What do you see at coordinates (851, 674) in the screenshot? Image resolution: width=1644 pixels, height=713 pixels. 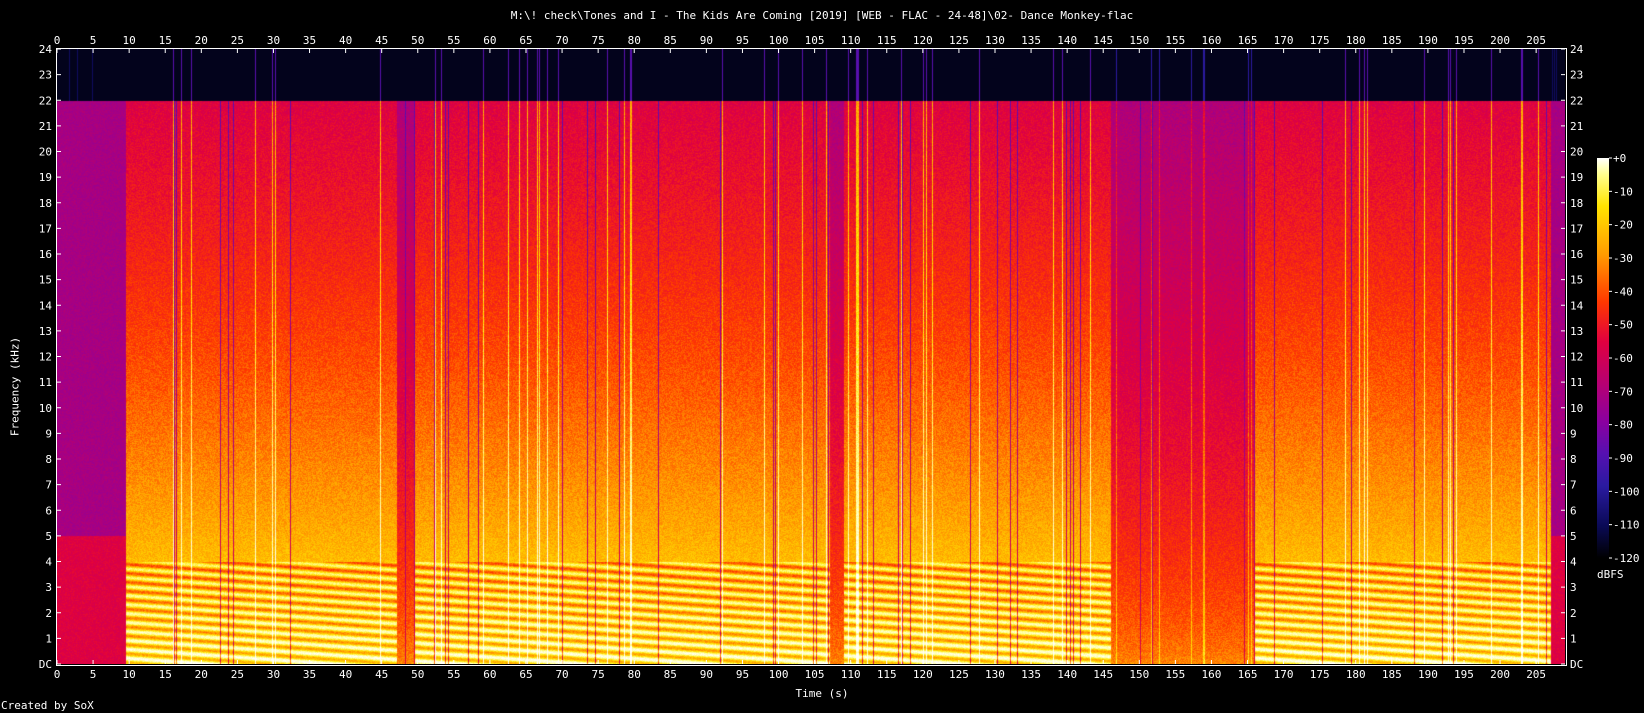 I see `x-tick-label-bottom: 110` at bounding box center [851, 674].